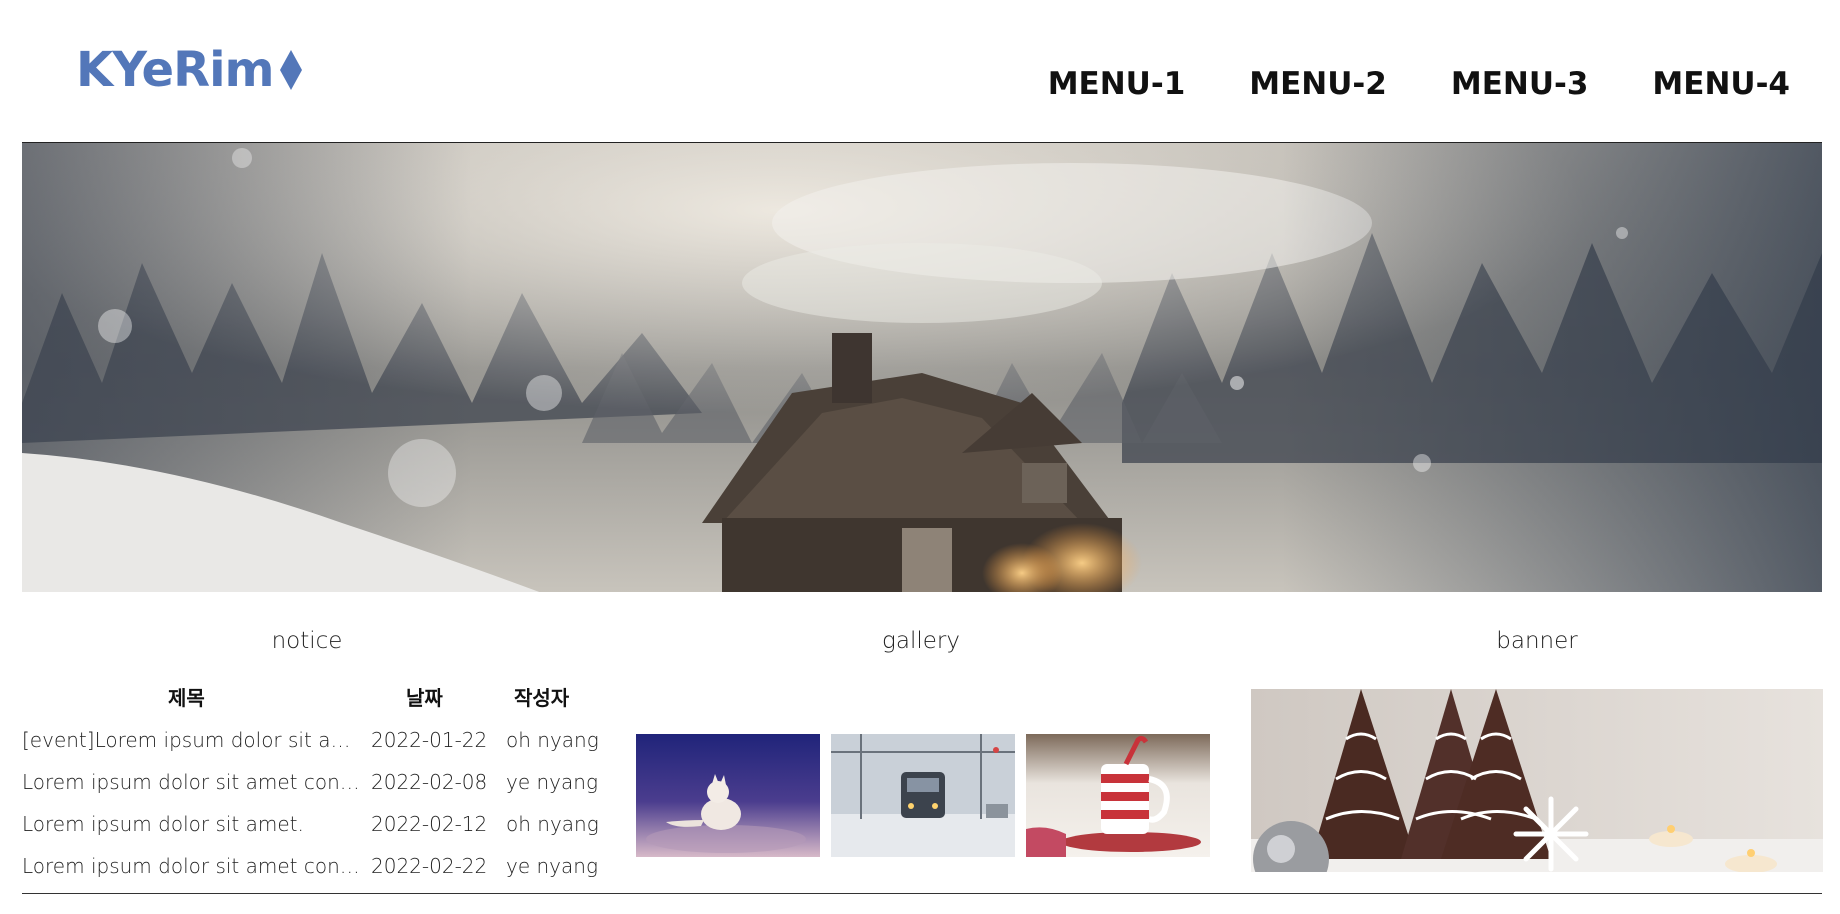  Describe the element at coordinates (921, 641) in the screenshot. I see `gallery-title: gallery` at that location.